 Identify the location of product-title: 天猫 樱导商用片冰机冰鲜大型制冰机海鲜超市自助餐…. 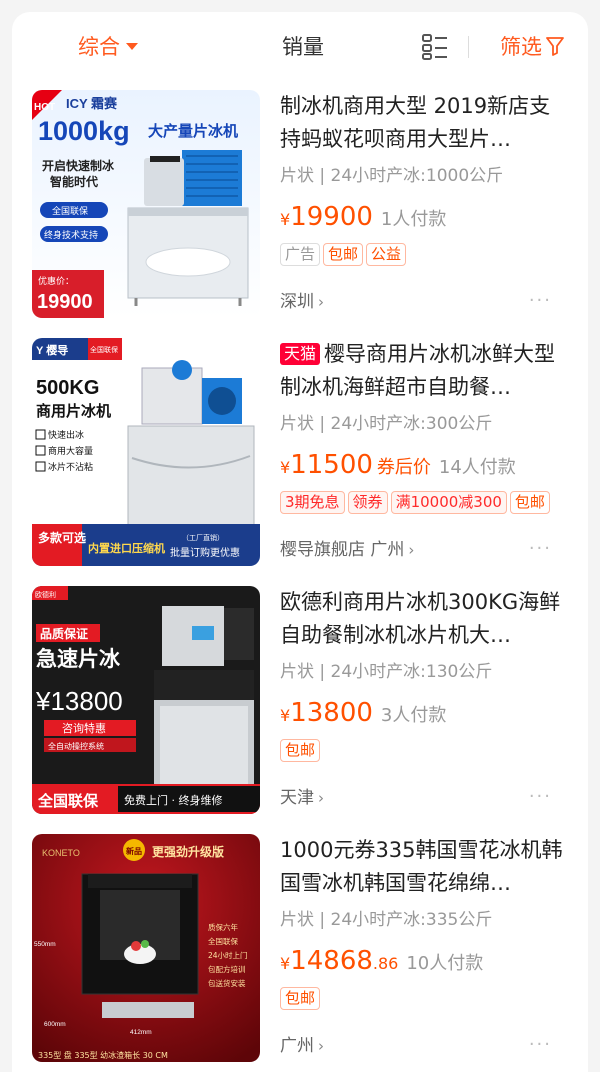
(425, 371).